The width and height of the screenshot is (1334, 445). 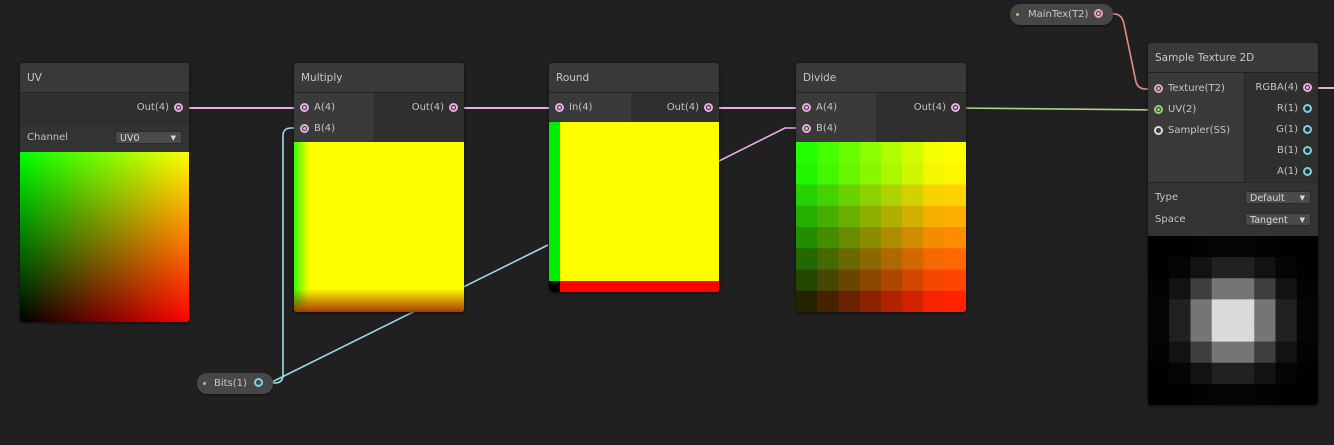 I want to click on round-in-port: In(4), so click(x=590, y=107).